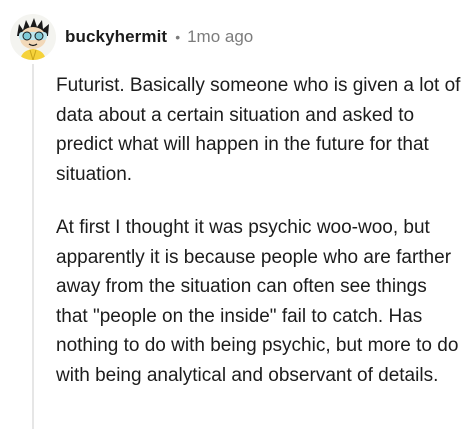 Image resolution: width=466 pixels, height=429 pixels. What do you see at coordinates (116, 37) in the screenshot?
I see `username-link: buckyhermit` at bounding box center [116, 37].